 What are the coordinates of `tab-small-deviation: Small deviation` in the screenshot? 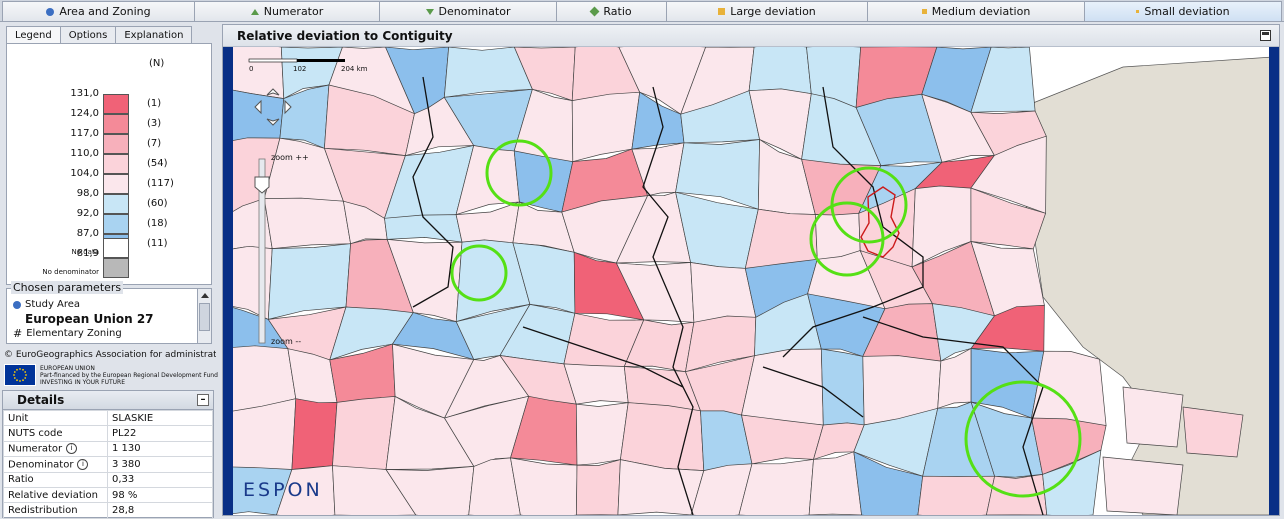 It's located at (1183, 11).